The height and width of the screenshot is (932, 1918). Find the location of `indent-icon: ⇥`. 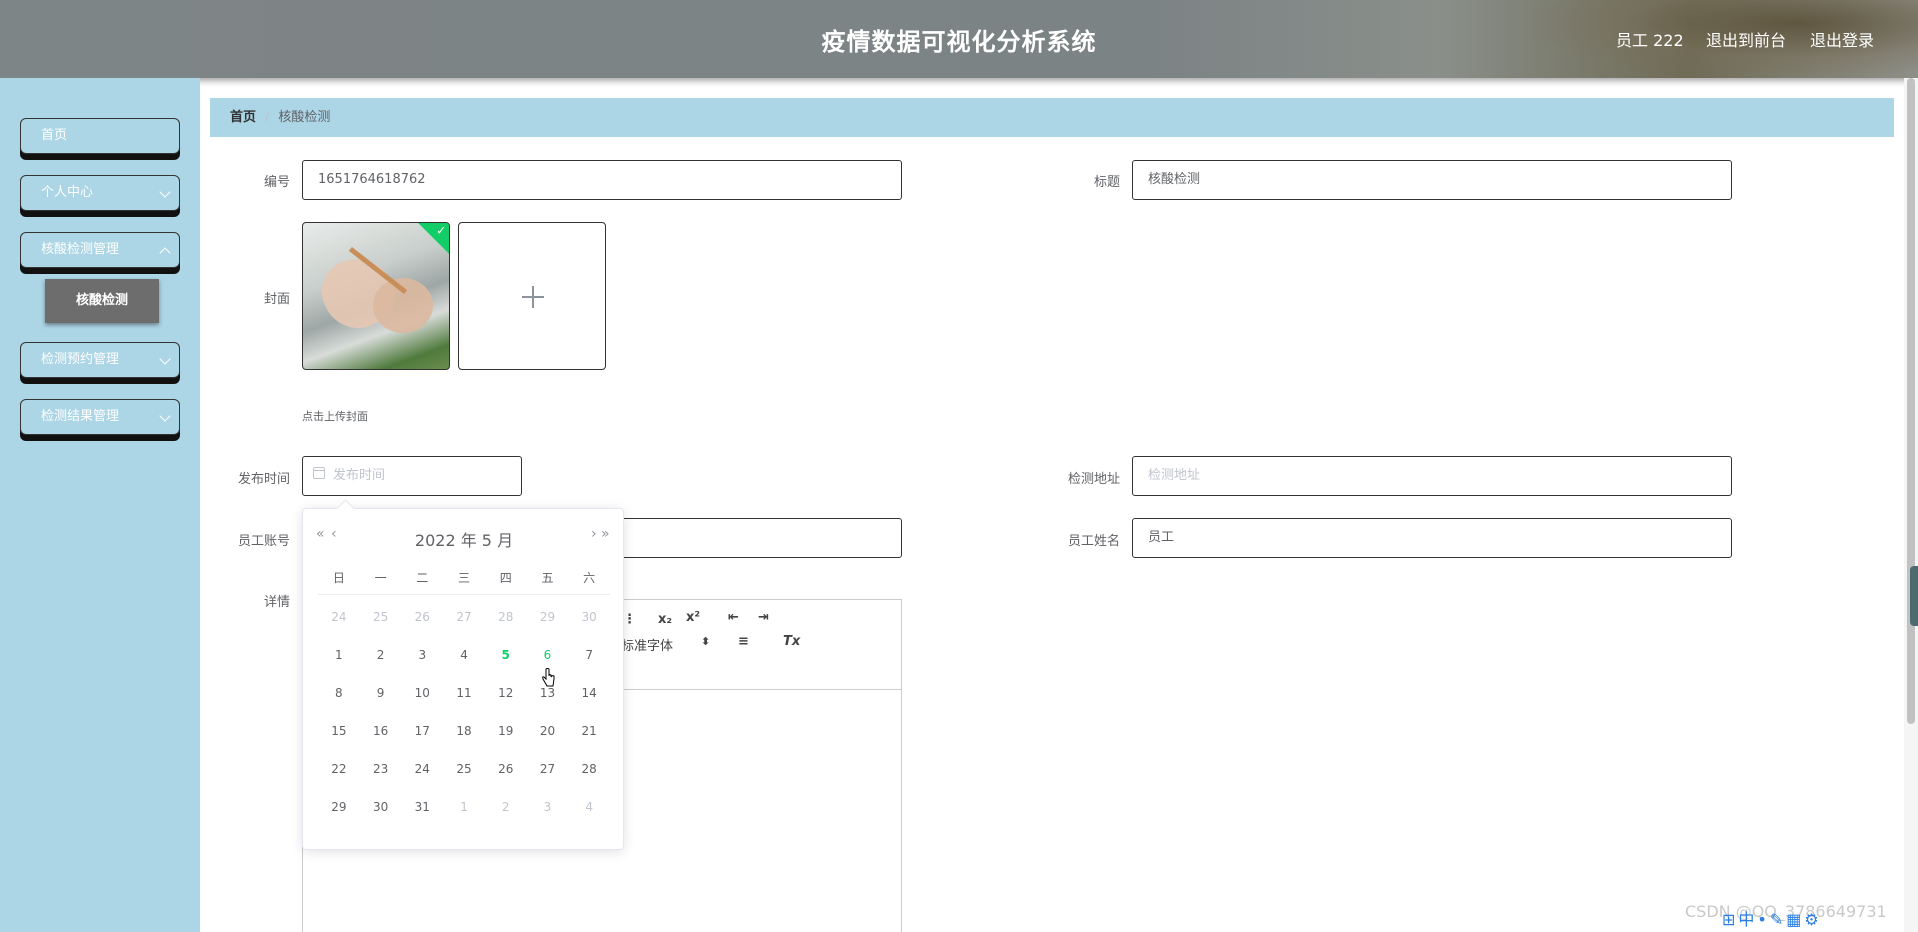

indent-icon: ⇥ is located at coordinates (763, 617).